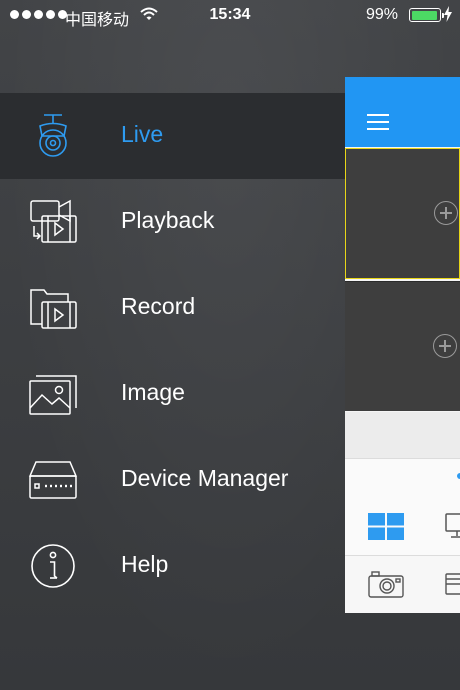 This screenshot has width=460, height=690. I want to click on info-icon, so click(53, 566).